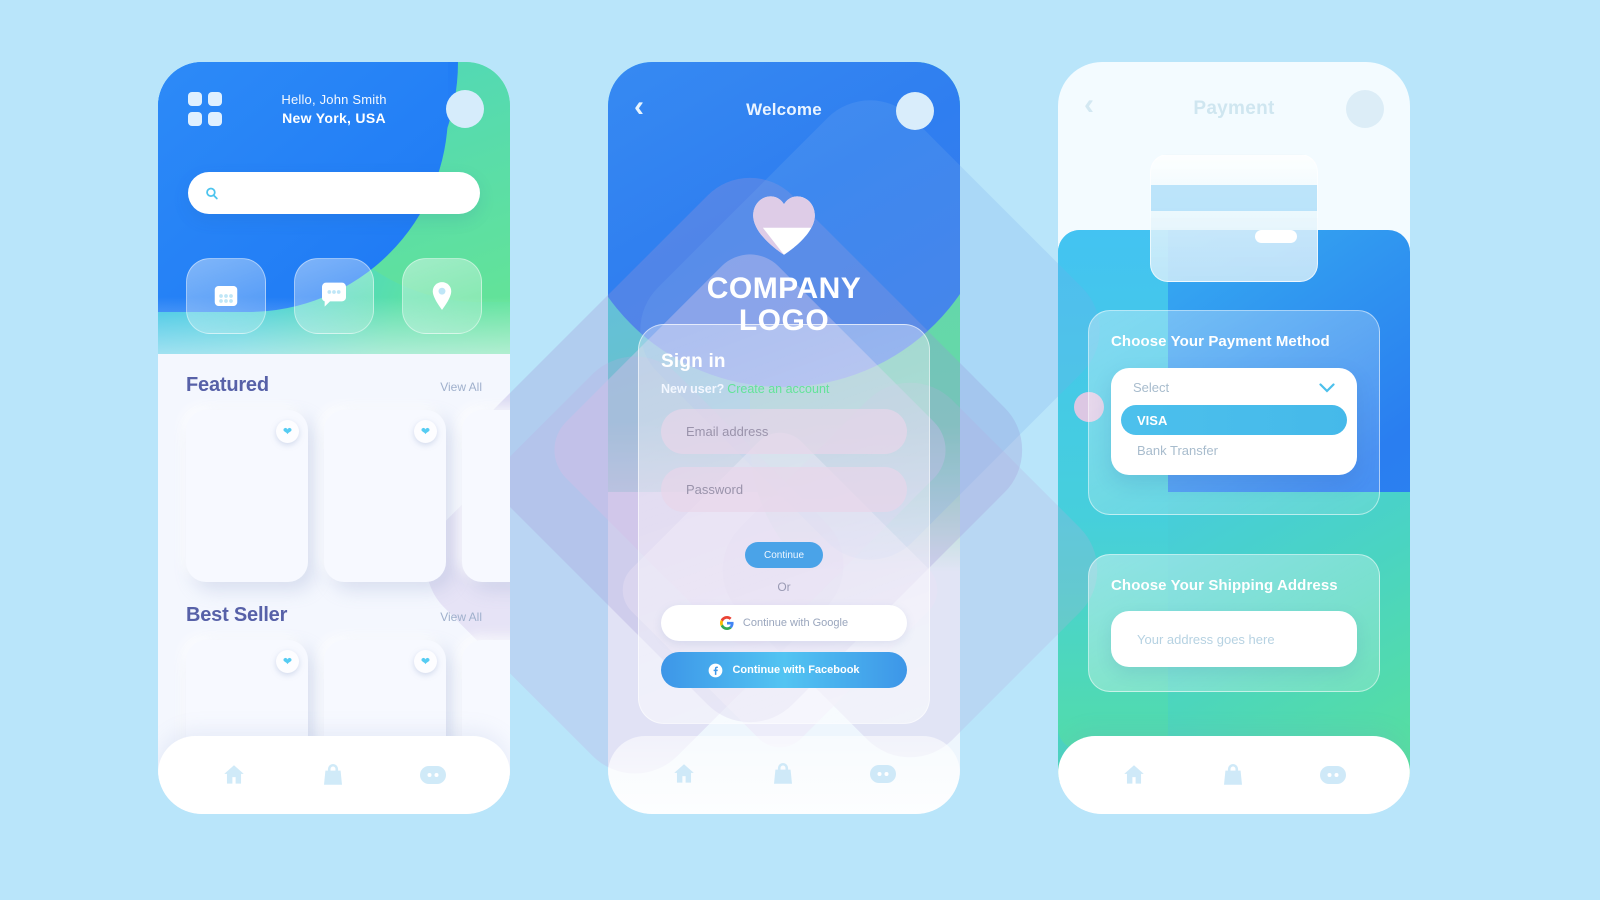 Image resolution: width=1600 pixels, height=900 pixels. I want to click on heart-logo-icon, so click(784, 225).